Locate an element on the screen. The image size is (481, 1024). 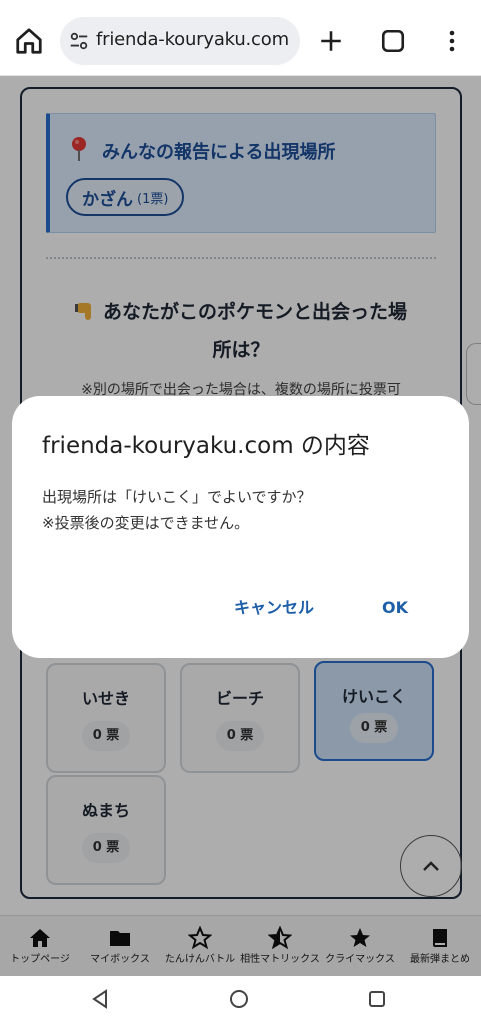
ok-button: OK is located at coordinates (395, 608).